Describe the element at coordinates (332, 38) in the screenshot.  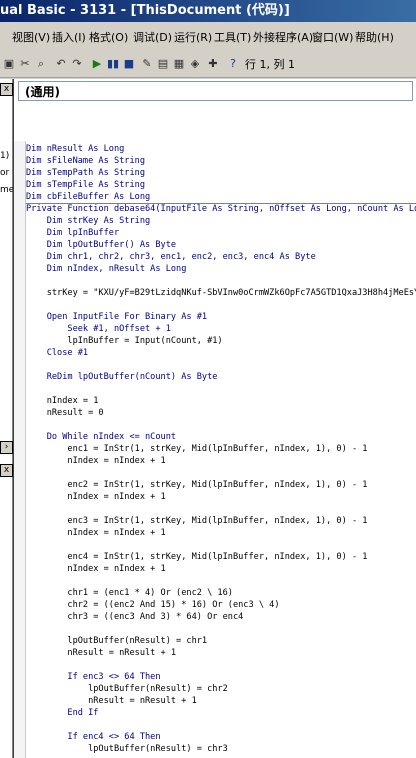
I see `menu-item: 窗口(W)` at that location.